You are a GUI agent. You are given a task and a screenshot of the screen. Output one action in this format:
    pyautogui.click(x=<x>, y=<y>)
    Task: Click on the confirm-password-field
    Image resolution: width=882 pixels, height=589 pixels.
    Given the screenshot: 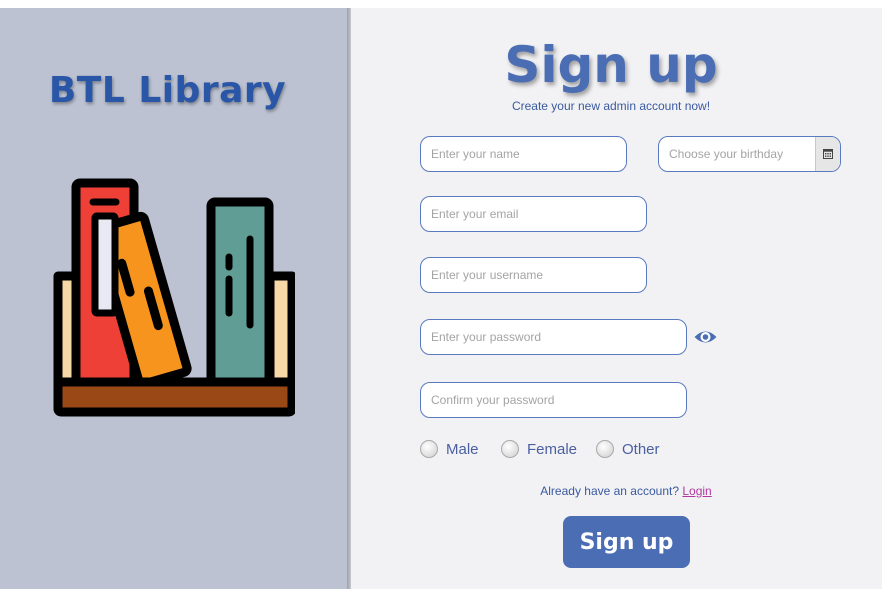 What is the action you would take?
    pyautogui.click(x=553, y=400)
    